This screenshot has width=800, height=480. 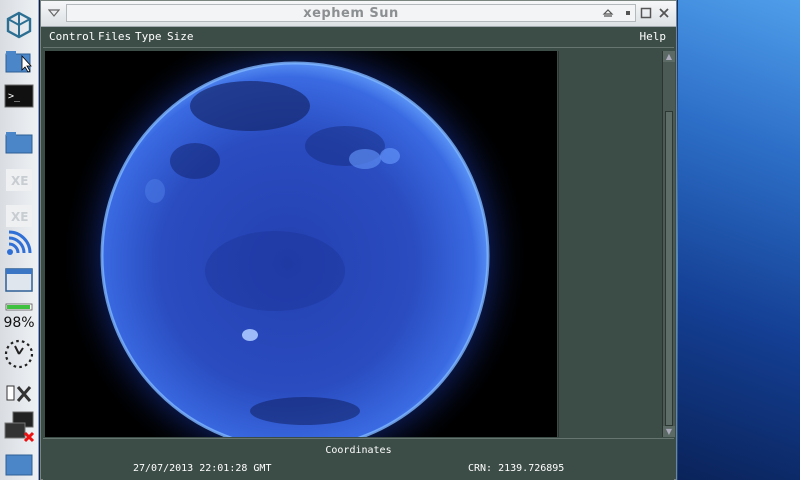 I want to click on wifi-icon, so click(x=19, y=243).